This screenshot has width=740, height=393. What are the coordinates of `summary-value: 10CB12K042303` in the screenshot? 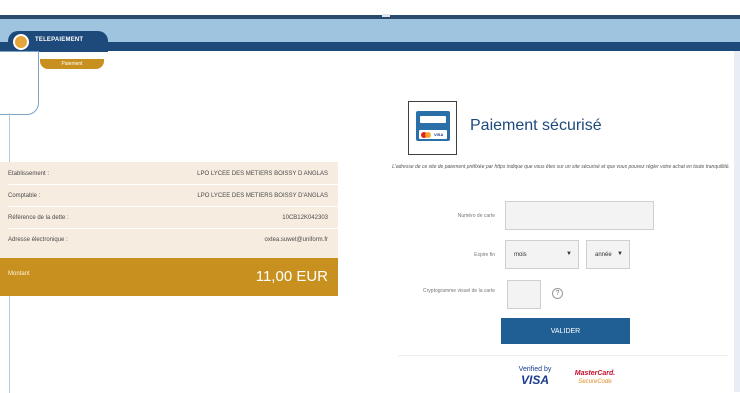 It's located at (305, 218).